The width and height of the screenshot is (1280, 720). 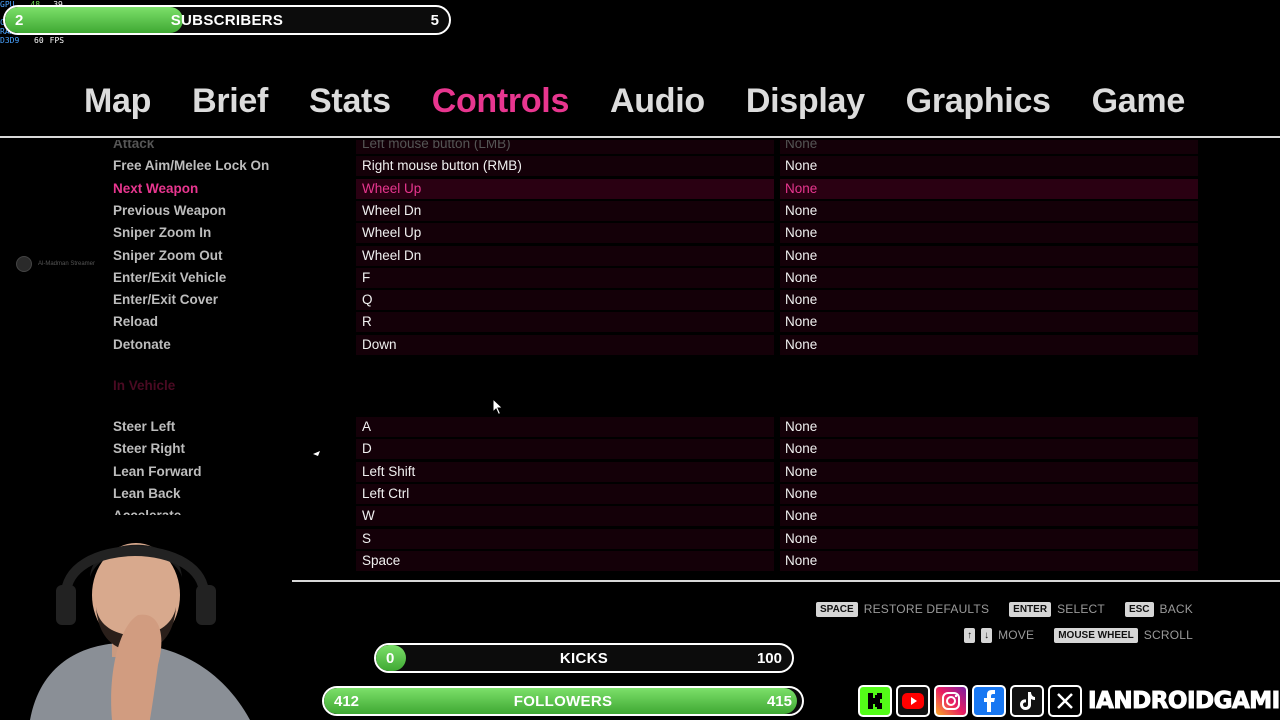 What do you see at coordinates (1184, 701) in the screenshot?
I see `channel-handle: IANDROIDGAMING` at bounding box center [1184, 701].